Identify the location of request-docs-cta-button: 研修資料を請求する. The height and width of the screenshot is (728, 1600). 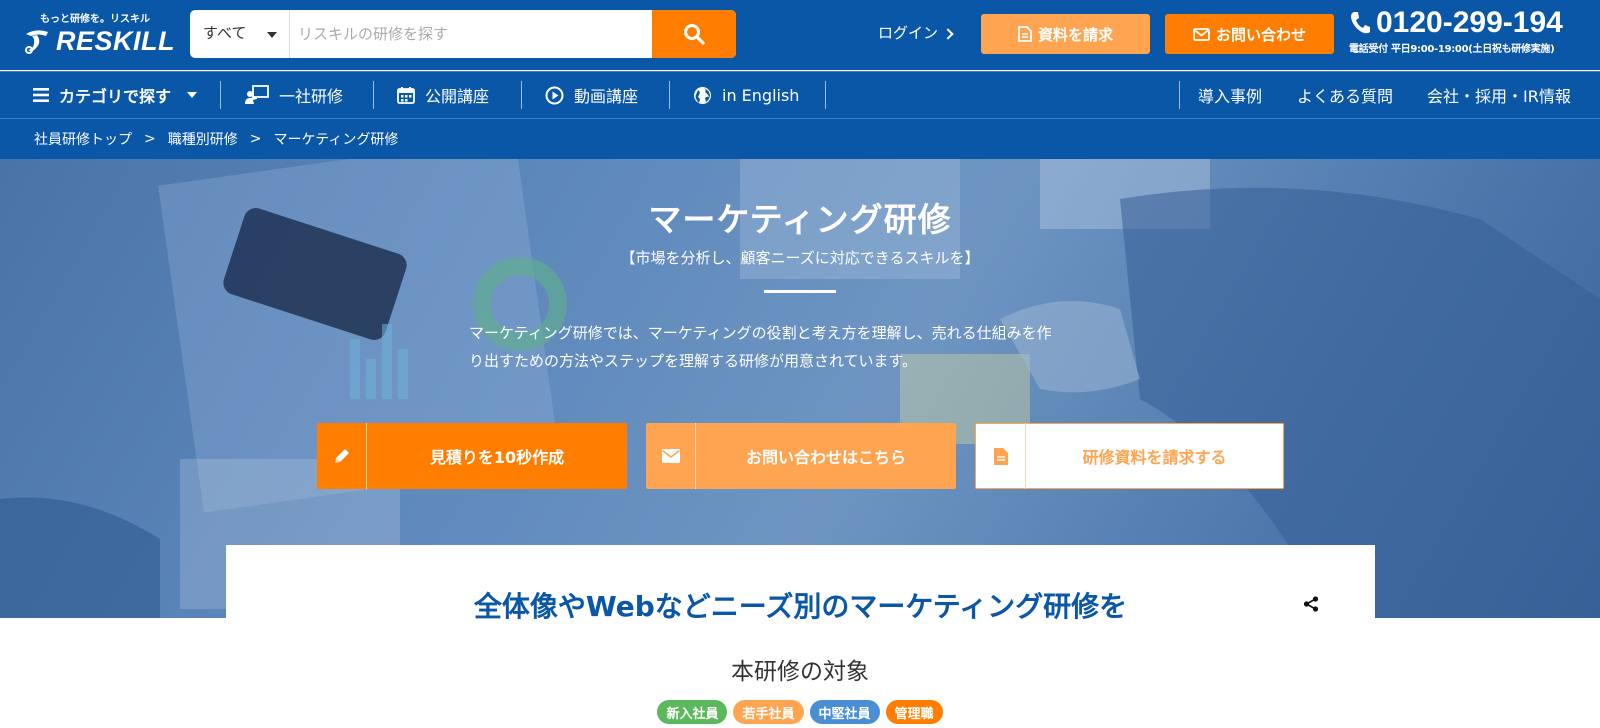
(1129, 456).